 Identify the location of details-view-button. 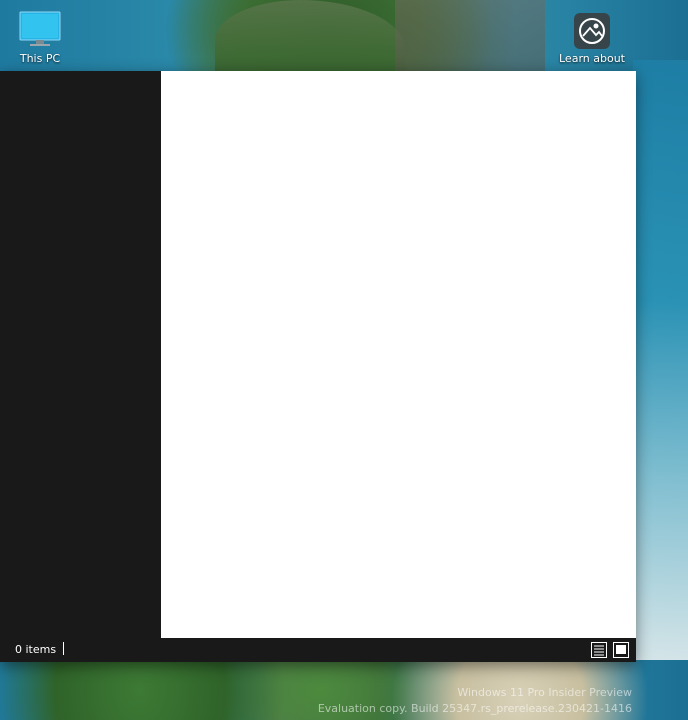
(599, 650).